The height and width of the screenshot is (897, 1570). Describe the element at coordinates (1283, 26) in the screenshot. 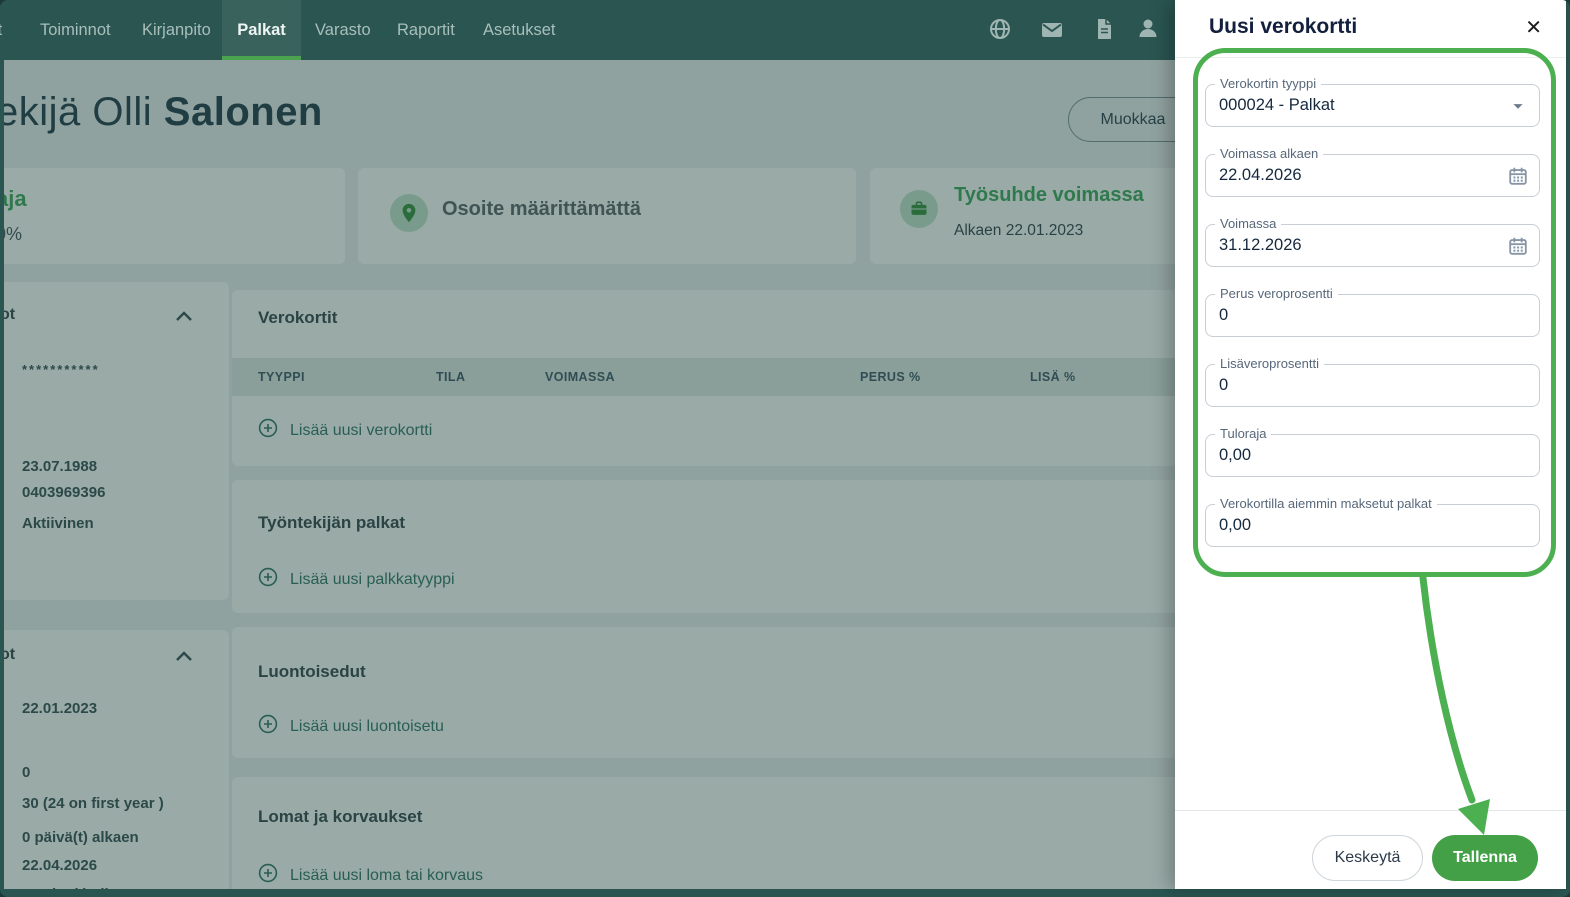

I see `drawer-title: Uusi verokortti` at that location.